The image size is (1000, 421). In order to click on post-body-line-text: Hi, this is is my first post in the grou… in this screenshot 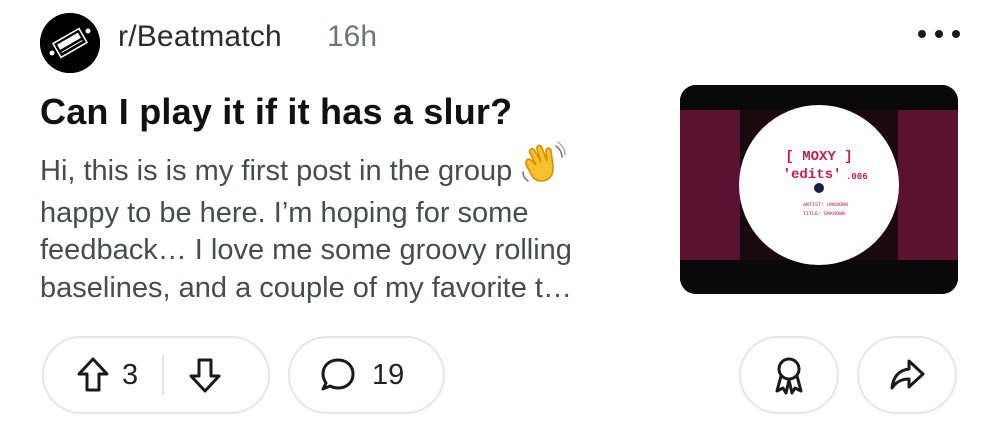, I will do `click(276, 170)`.